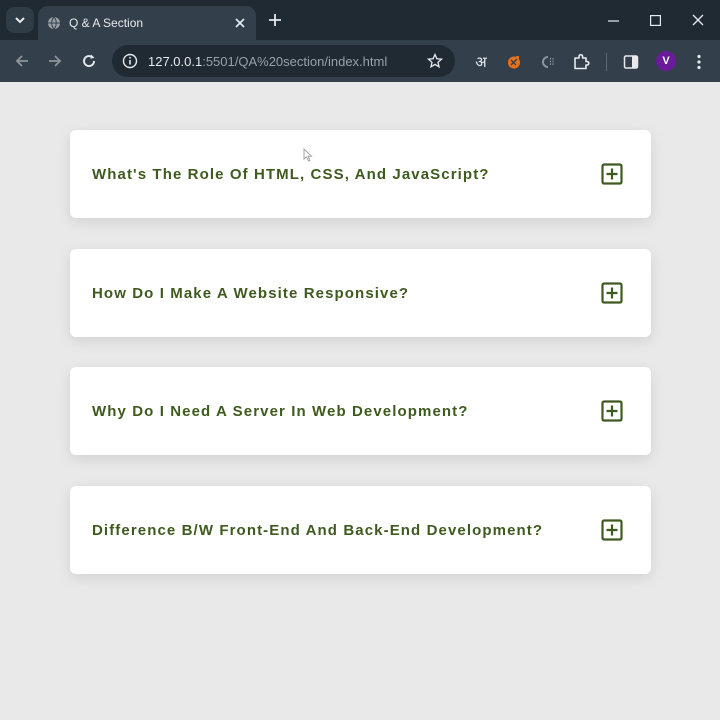 The height and width of the screenshot is (720, 720). I want to click on new-tab-button, so click(275, 20).